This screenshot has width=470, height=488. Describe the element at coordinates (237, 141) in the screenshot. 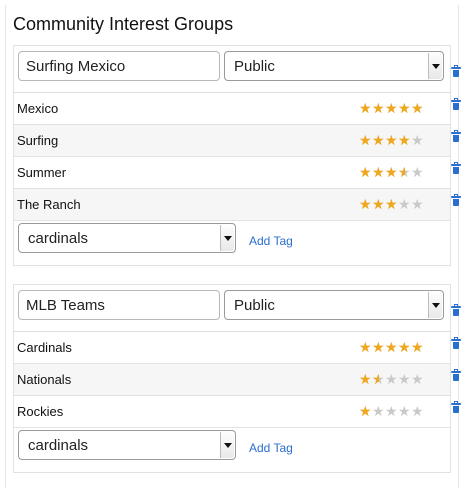

I see `tag-row: Surfing ★ ★ ★ ★ ★ ★ ★ ★ ★` at that location.